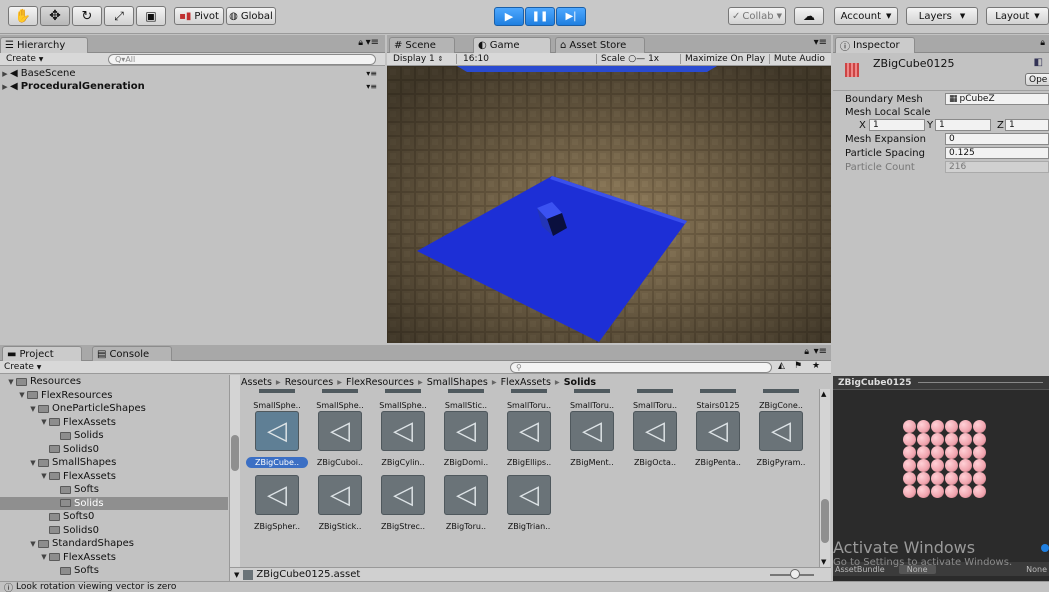 This screenshot has height=592, width=1049. Describe the element at coordinates (114, 381) in the screenshot. I see `tree-folder-item: ▼ Resources` at that location.